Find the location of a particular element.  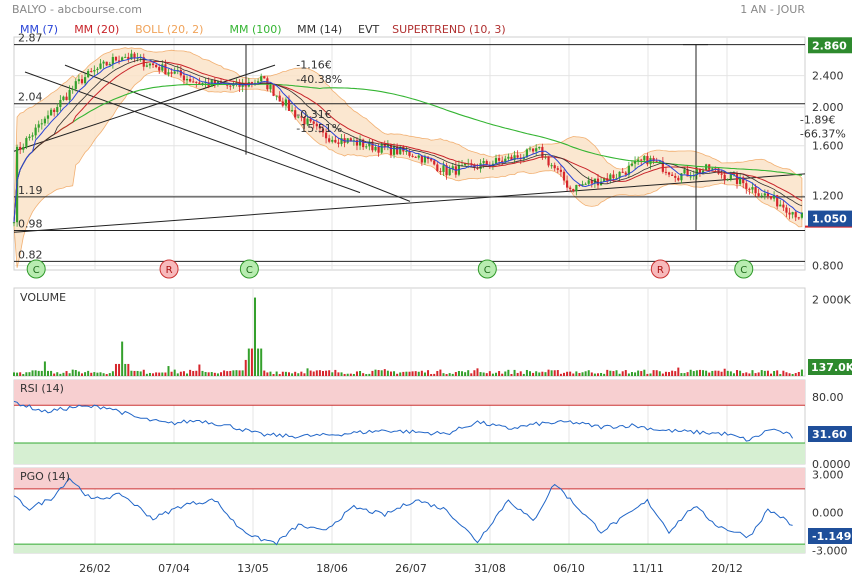

indicator-title: PGO (14) is located at coordinates (45, 476).